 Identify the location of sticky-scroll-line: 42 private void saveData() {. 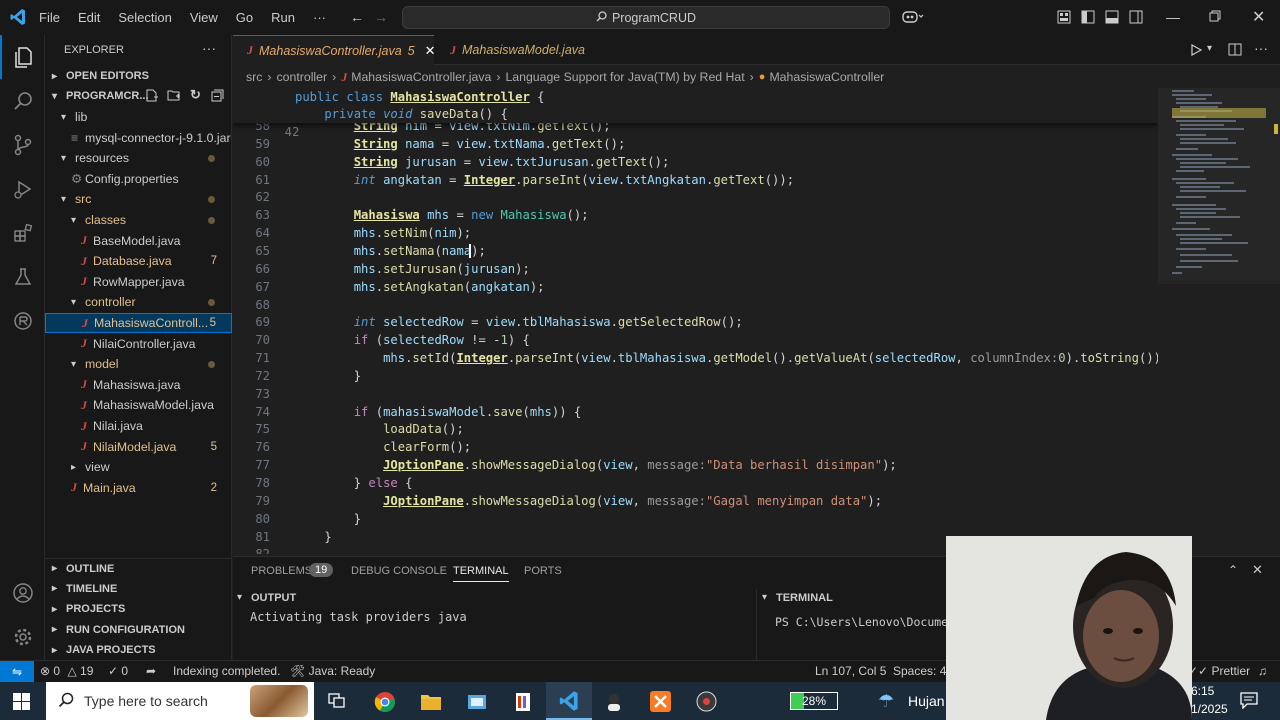
(695, 122).